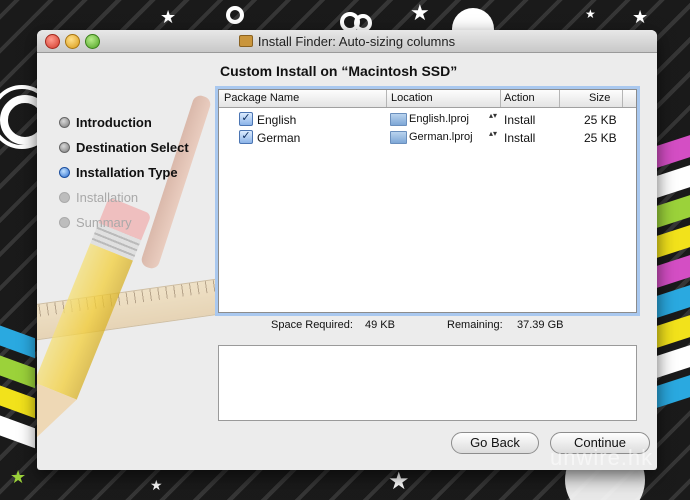 Image resolution: width=690 pixels, height=500 pixels. Describe the element at coordinates (312, 325) in the screenshot. I see `space-required-label: Space Required:` at that location.